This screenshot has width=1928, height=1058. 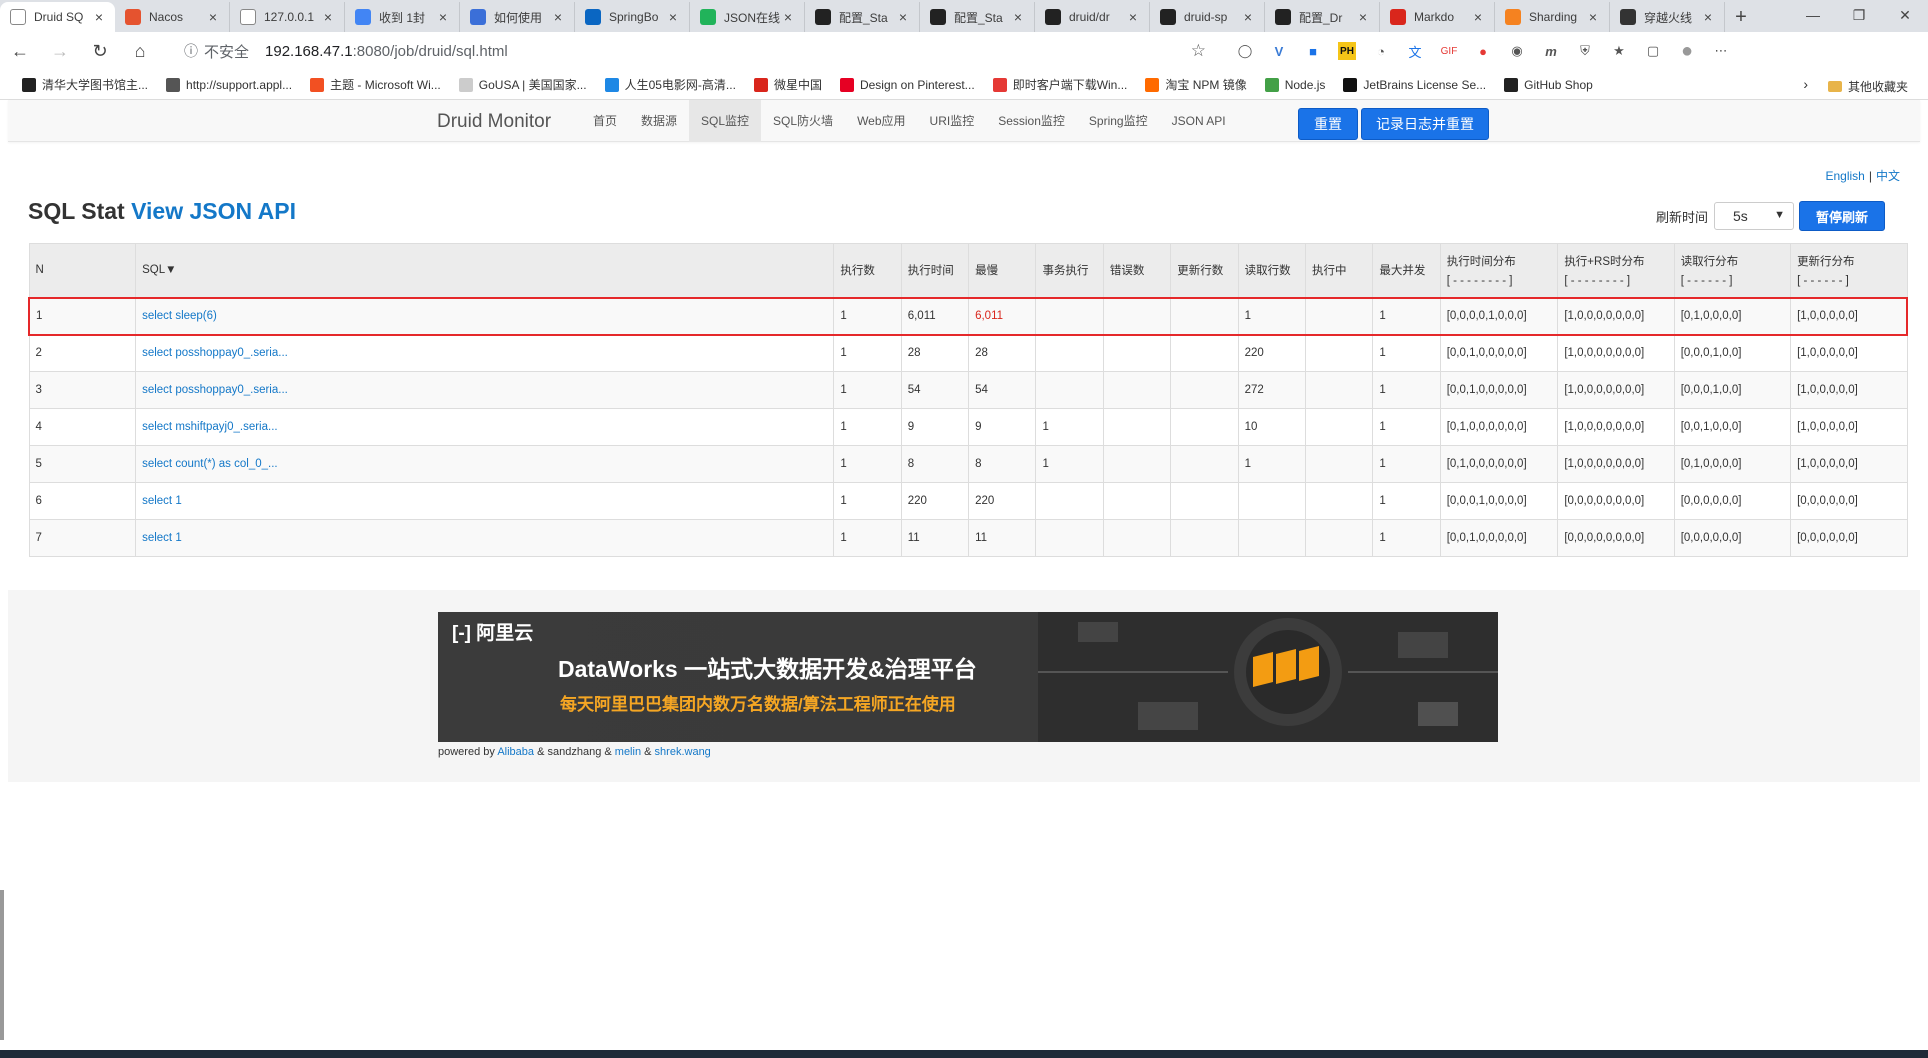 What do you see at coordinates (683, 752) in the screenshot?
I see `shrek-link: shrek.wang` at bounding box center [683, 752].